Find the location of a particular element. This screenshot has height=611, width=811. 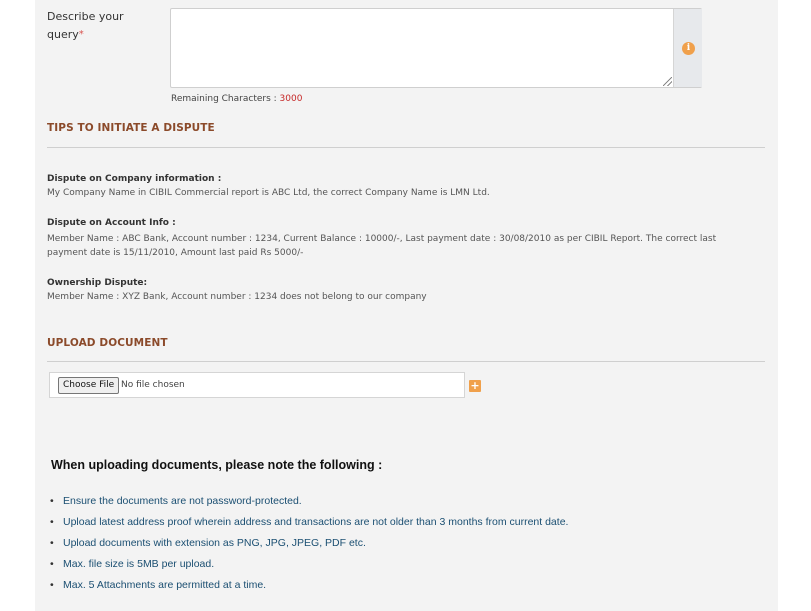

tip-heading-ownership: Ownership Dispute: is located at coordinates (97, 283).